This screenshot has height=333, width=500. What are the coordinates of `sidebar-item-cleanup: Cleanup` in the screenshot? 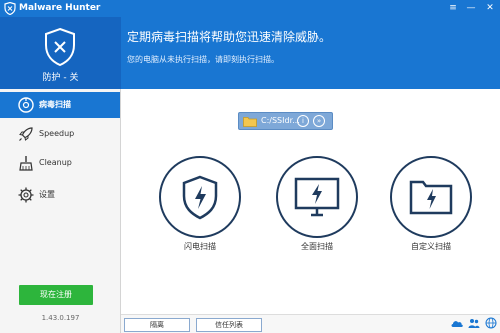 It's located at (60, 163).